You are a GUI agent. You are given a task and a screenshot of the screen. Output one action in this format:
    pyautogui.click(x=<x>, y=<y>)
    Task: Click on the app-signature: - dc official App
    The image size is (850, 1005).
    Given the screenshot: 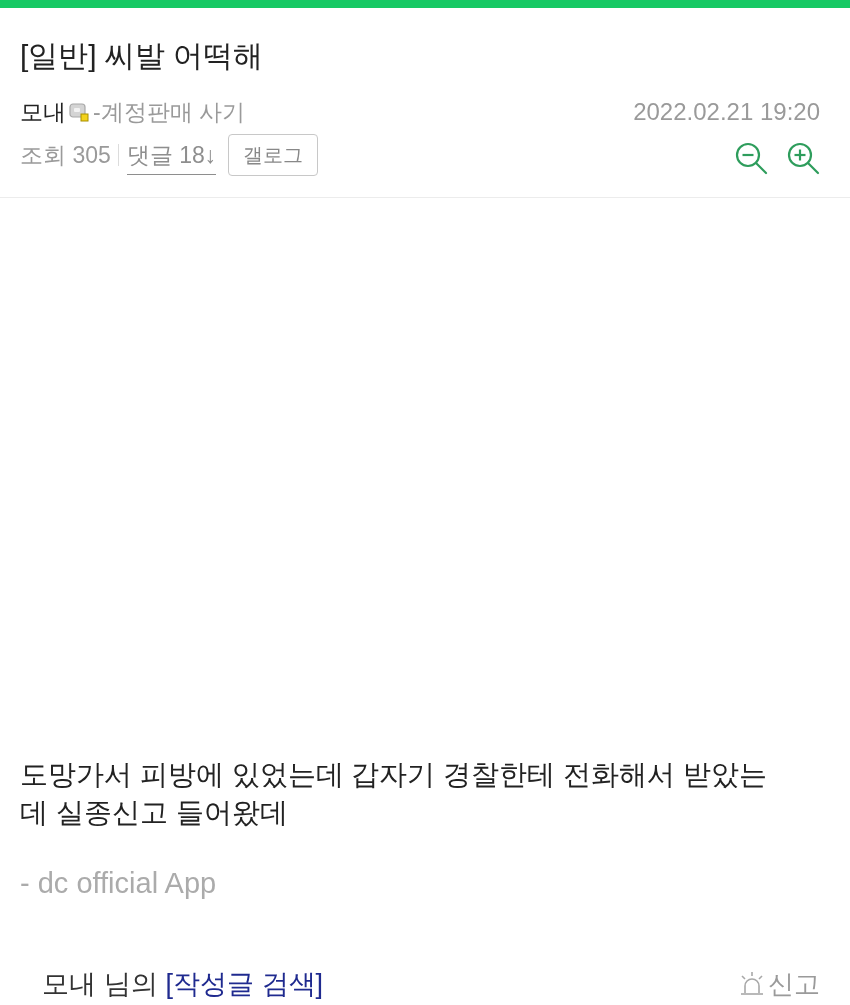 What is the action you would take?
    pyautogui.click(x=119, y=883)
    